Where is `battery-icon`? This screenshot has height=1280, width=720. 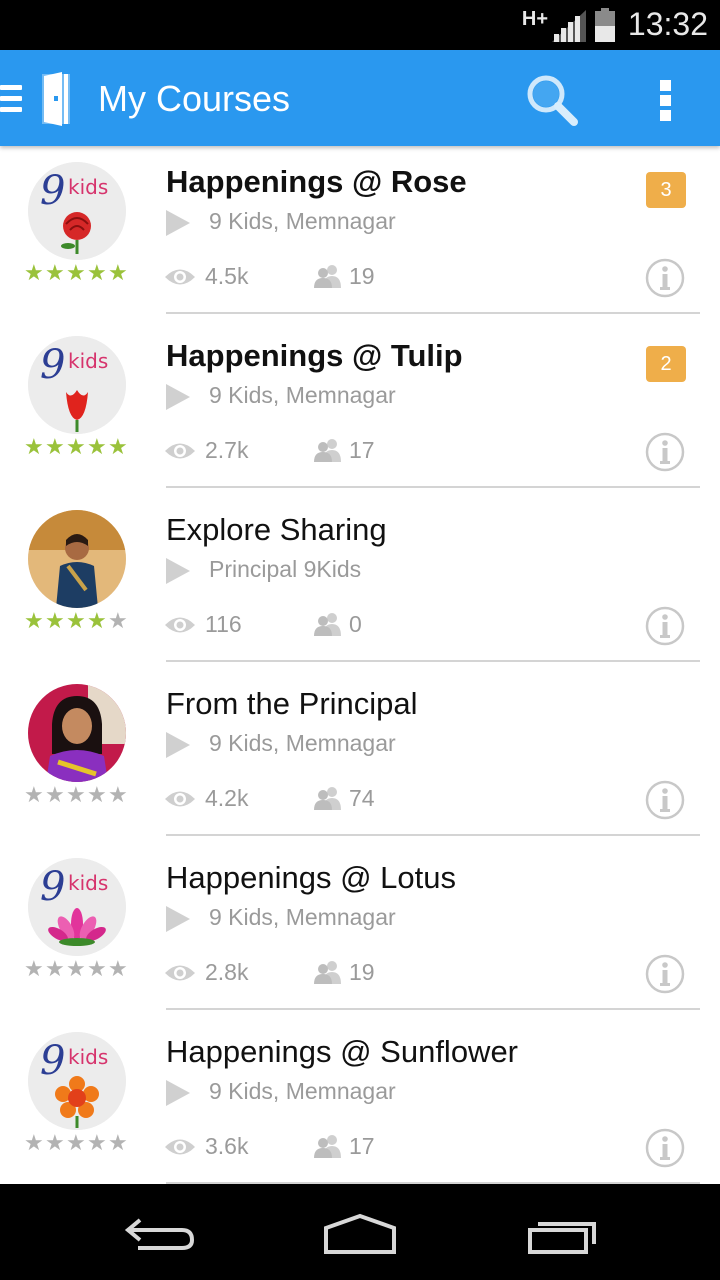
battery-icon is located at coordinates (605, 25).